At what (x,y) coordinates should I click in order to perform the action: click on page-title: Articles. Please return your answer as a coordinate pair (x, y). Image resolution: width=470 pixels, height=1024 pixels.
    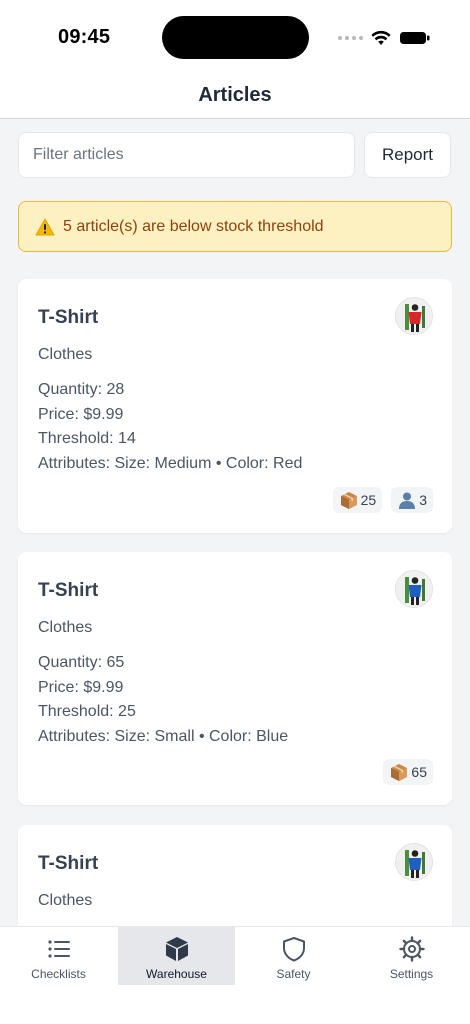
    Looking at the image, I should click on (235, 95).